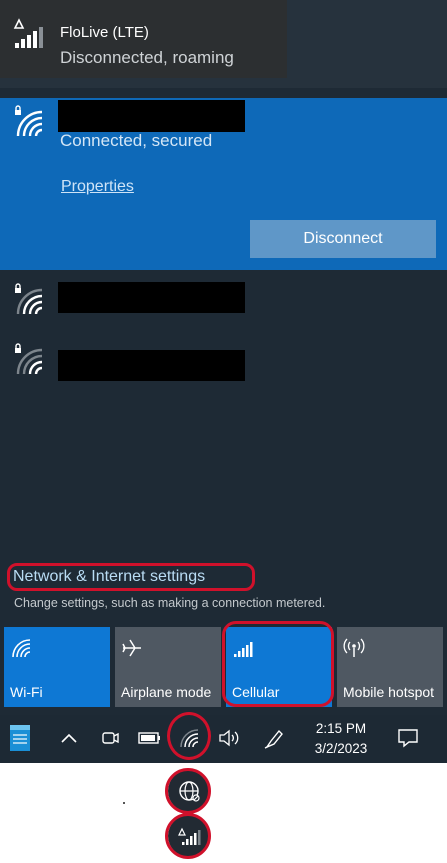 The width and height of the screenshot is (447, 863). Describe the element at coordinates (168, 667) in the screenshot. I see `airplane-mode-quick-action: Airplane mode` at that location.